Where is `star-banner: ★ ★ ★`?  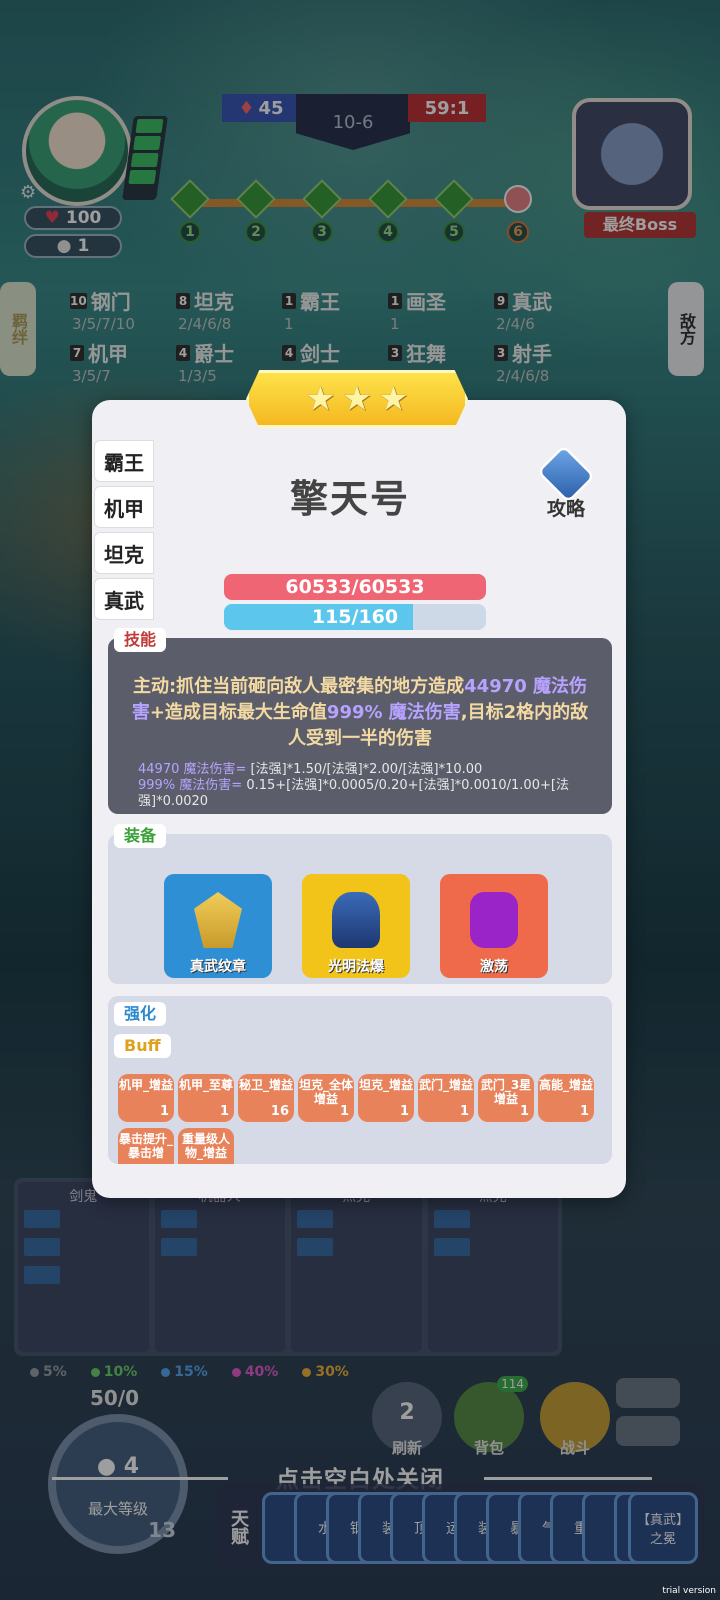 star-banner: ★ ★ ★ is located at coordinates (357, 399).